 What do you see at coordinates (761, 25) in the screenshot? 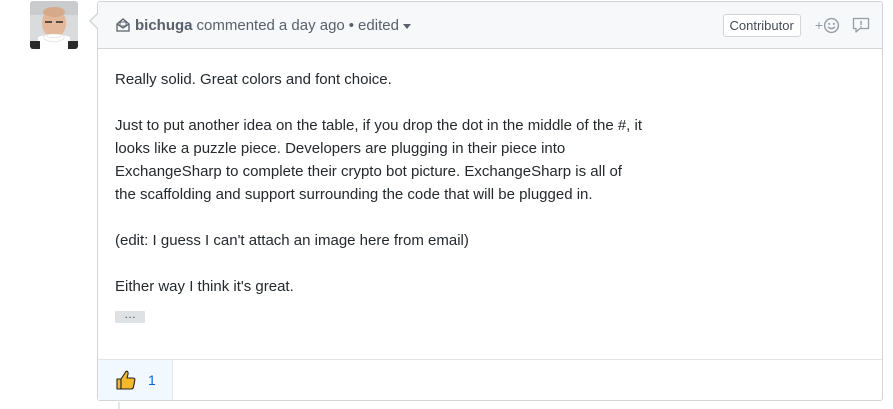
I see `author-role-badge: Contributor` at bounding box center [761, 25].